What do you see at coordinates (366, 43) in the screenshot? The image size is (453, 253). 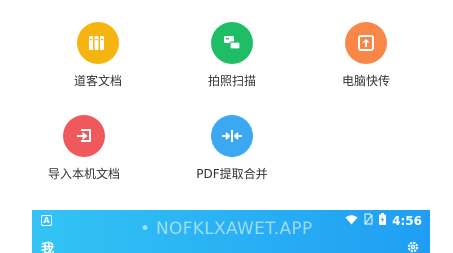 I see `upload-icon` at bounding box center [366, 43].